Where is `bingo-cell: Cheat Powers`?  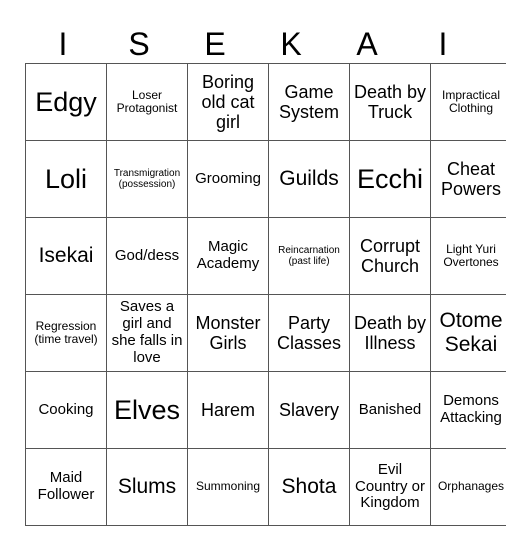 bingo-cell: Cheat Powers is located at coordinates (468, 179).